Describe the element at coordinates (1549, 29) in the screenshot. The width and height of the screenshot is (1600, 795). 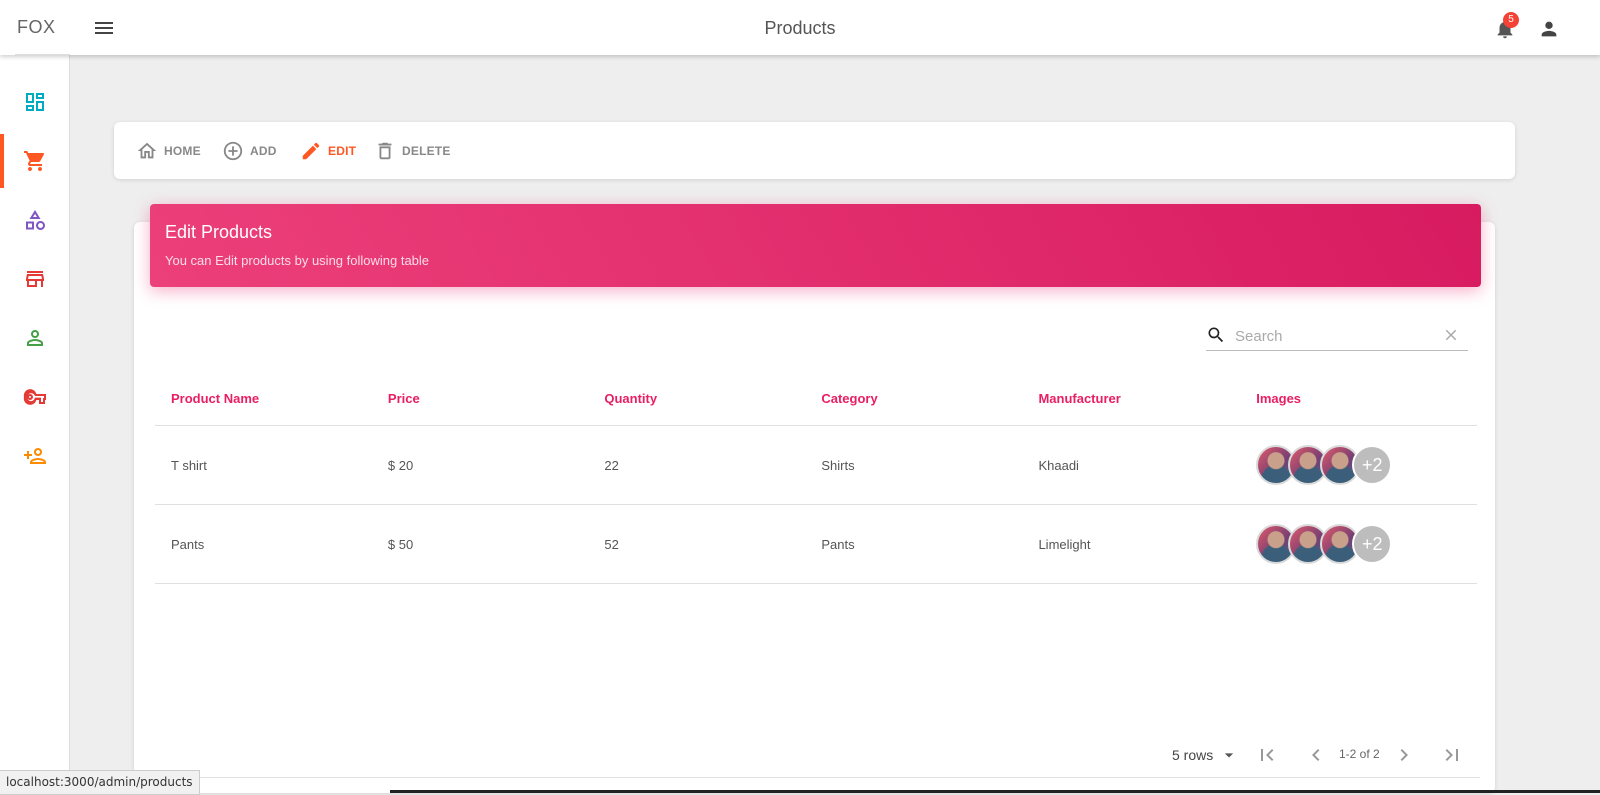
I see `account-icon` at that location.